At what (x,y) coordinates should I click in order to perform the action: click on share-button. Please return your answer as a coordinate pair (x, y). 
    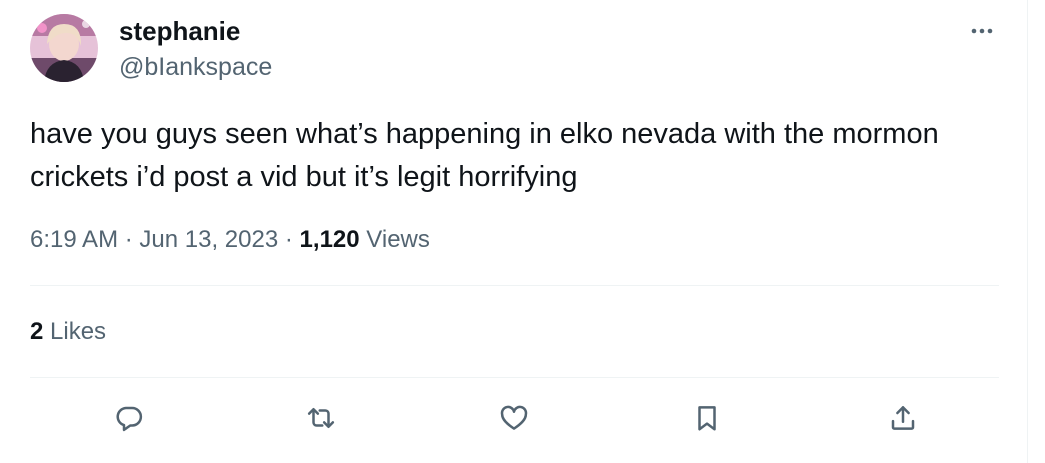
    Looking at the image, I should click on (903, 418).